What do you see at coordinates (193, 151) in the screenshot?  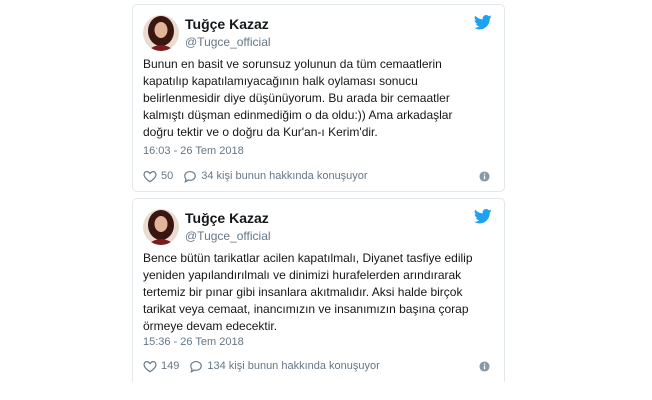 I see `tweet-timestamp: 16:03 - 26 Tem 2018` at bounding box center [193, 151].